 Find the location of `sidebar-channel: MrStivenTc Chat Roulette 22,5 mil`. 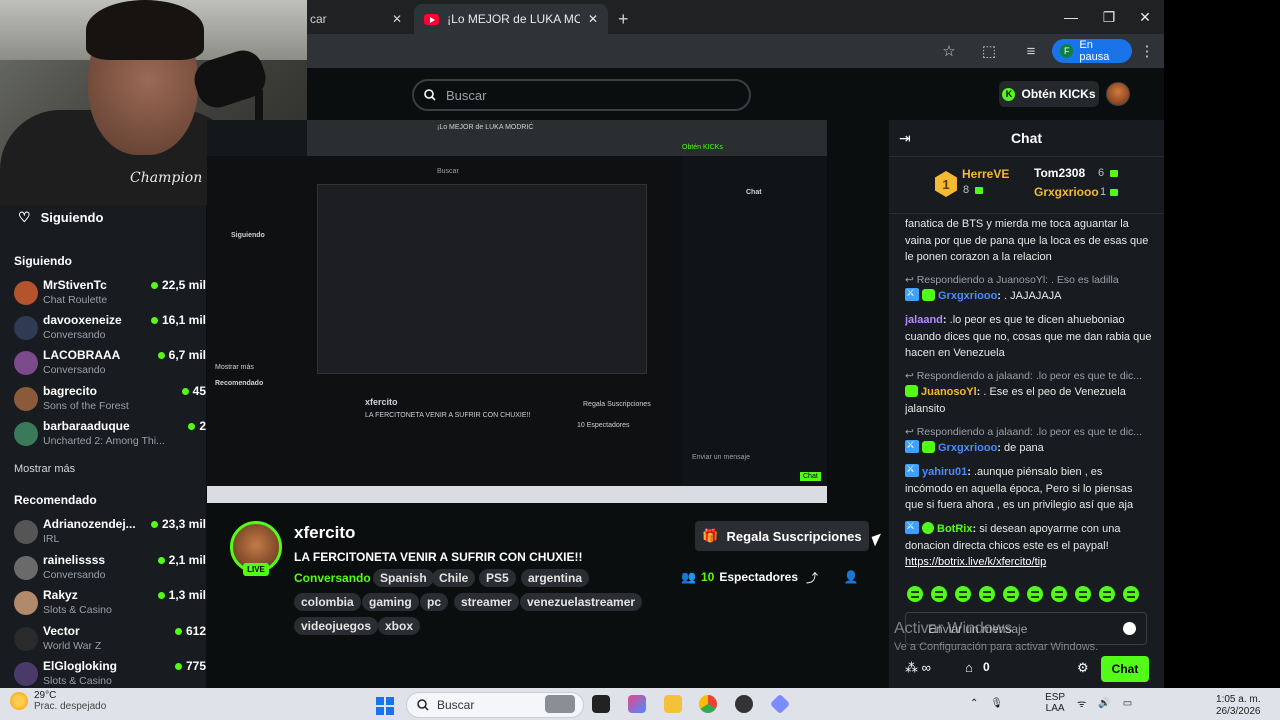

sidebar-channel: MrStivenTc Chat Roulette 22,5 mil is located at coordinates (110, 294).